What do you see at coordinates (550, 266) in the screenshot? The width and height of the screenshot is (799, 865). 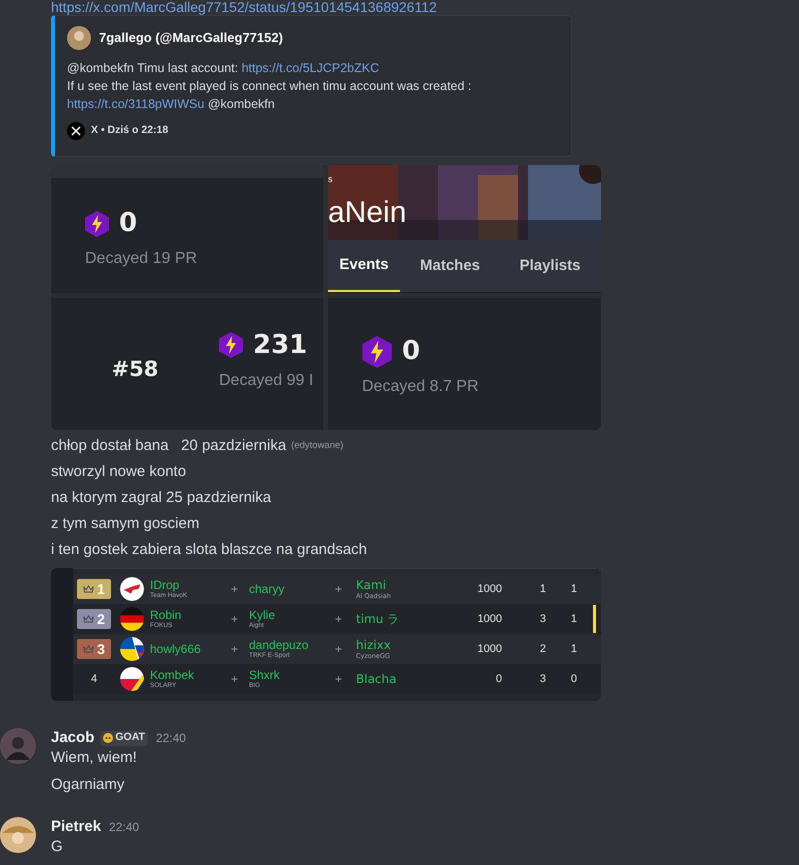 I see `profile-tab: Playlists` at bounding box center [550, 266].